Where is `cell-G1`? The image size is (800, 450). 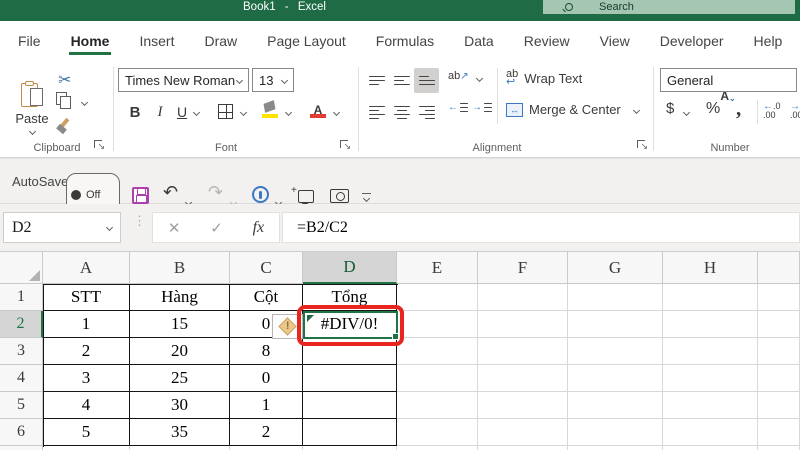 cell-G1 is located at coordinates (615, 297).